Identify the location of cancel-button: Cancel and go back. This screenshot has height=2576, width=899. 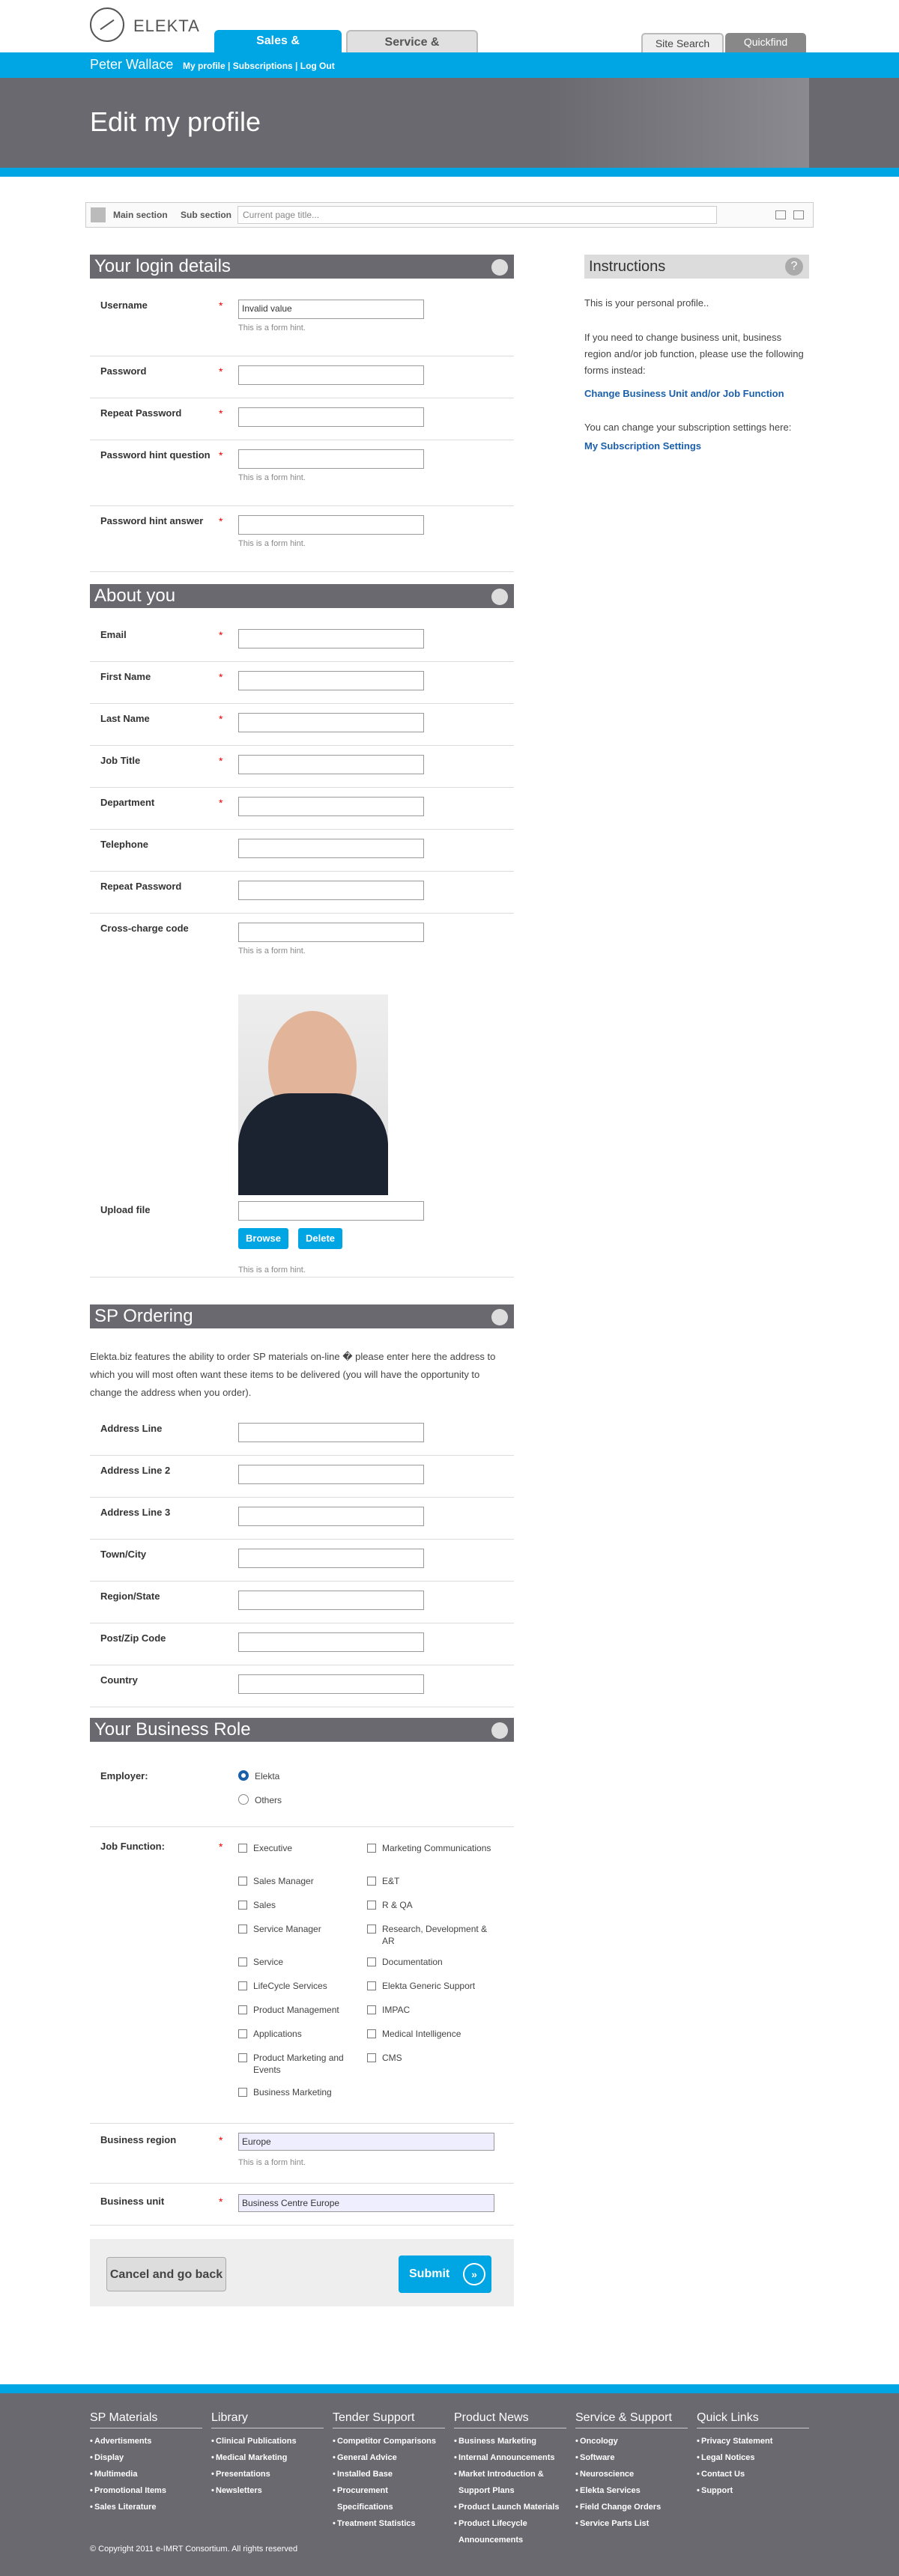
(166, 2274).